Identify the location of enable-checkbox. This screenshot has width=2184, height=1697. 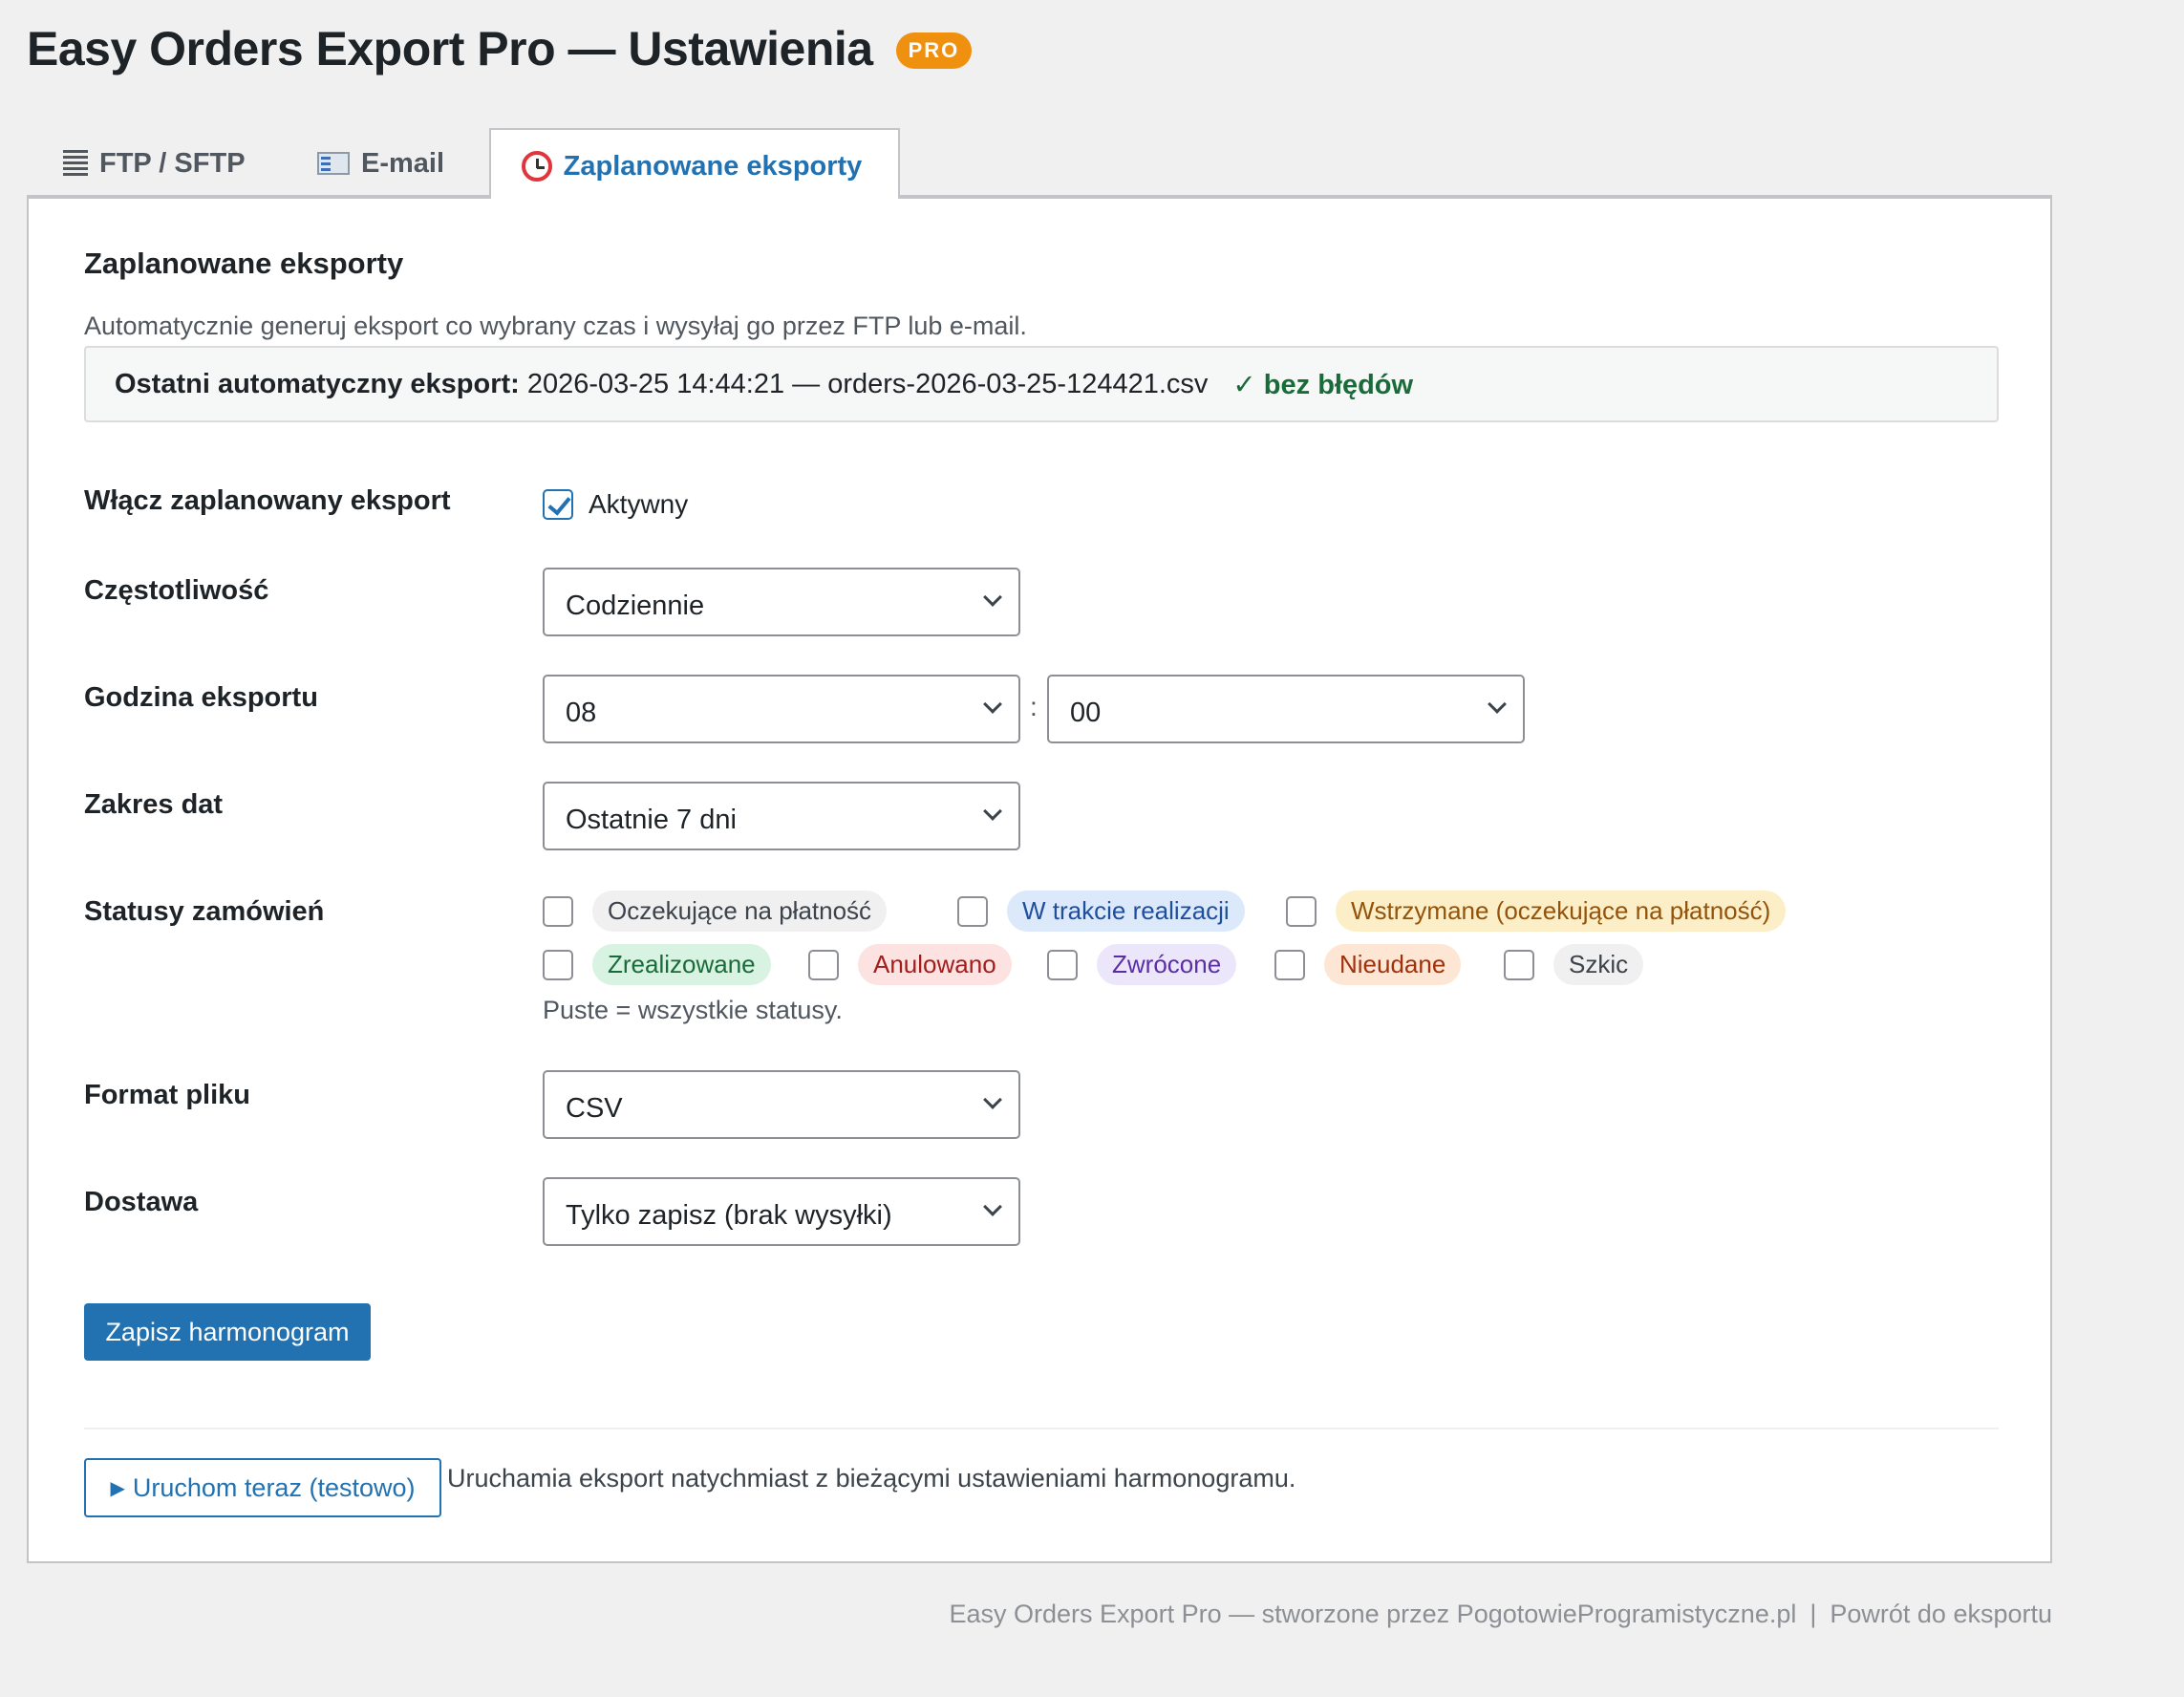
(558, 505).